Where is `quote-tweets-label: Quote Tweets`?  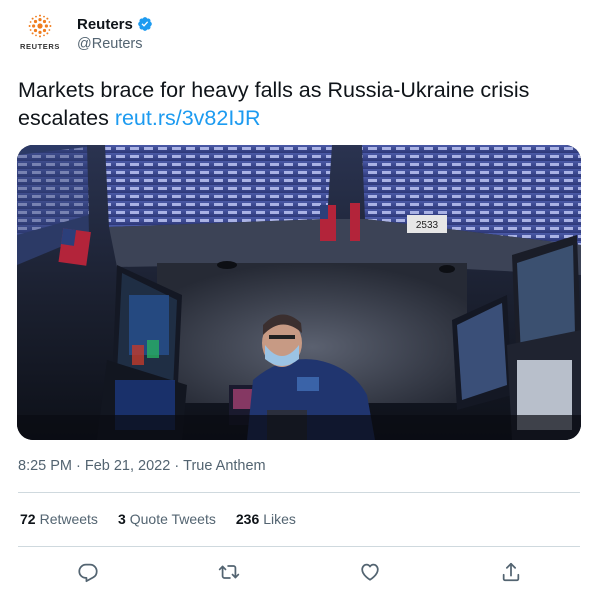 quote-tweets-label: Quote Tweets is located at coordinates (172, 519).